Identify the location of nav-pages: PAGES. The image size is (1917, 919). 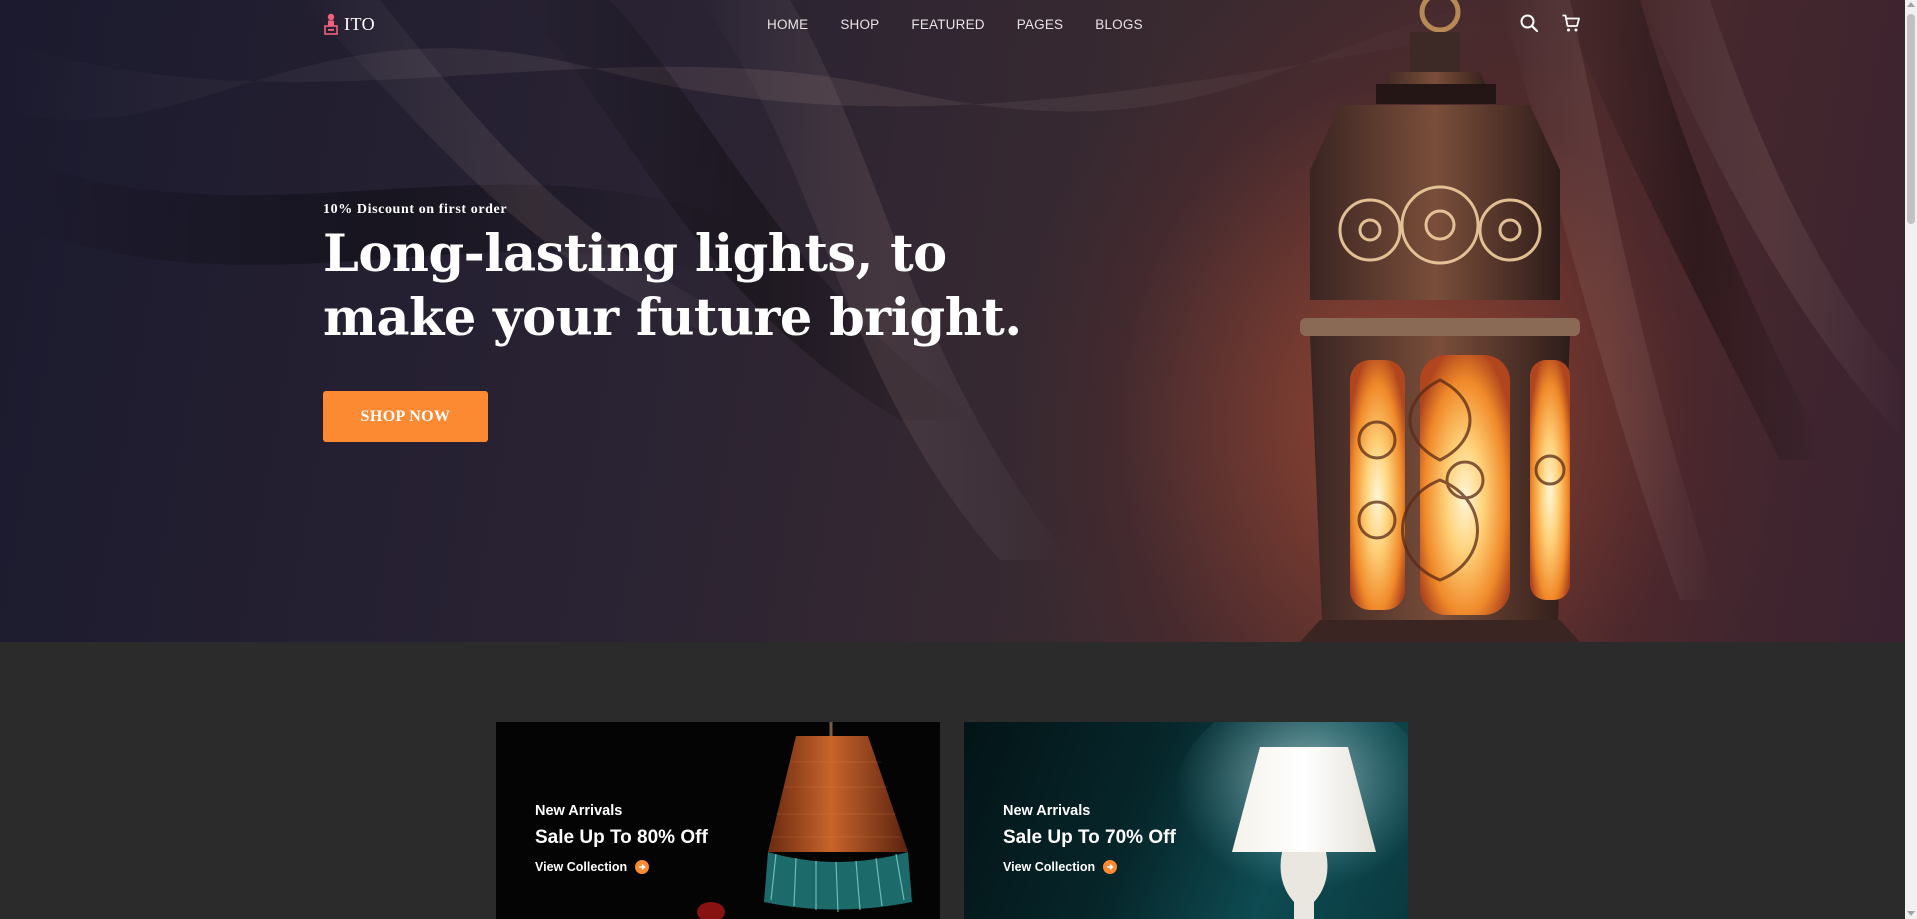
(1040, 24).